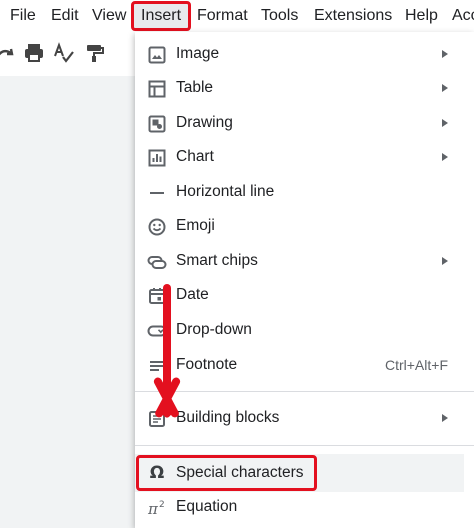 The height and width of the screenshot is (528, 474). I want to click on menu-file: File, so click(23, 16).